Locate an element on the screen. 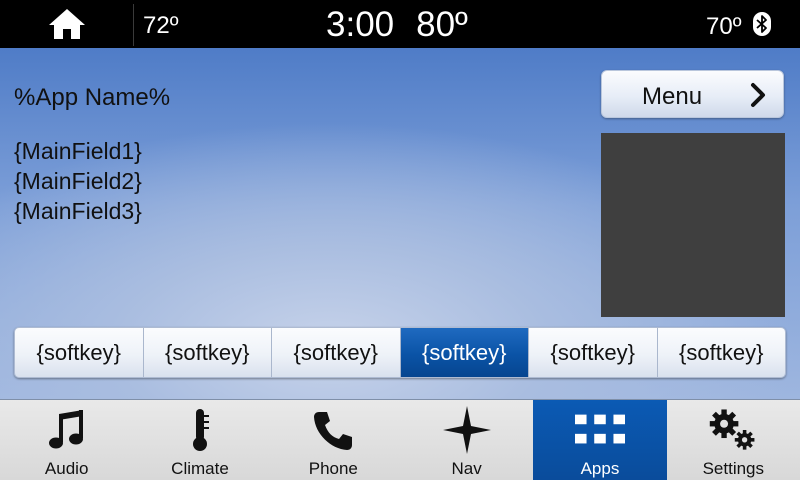  gears-icon is located at coordinates (733, 430).